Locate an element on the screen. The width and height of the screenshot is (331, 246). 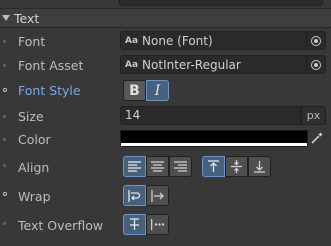
font-style-row: Font Style B I is located at coordinates (165, 91).